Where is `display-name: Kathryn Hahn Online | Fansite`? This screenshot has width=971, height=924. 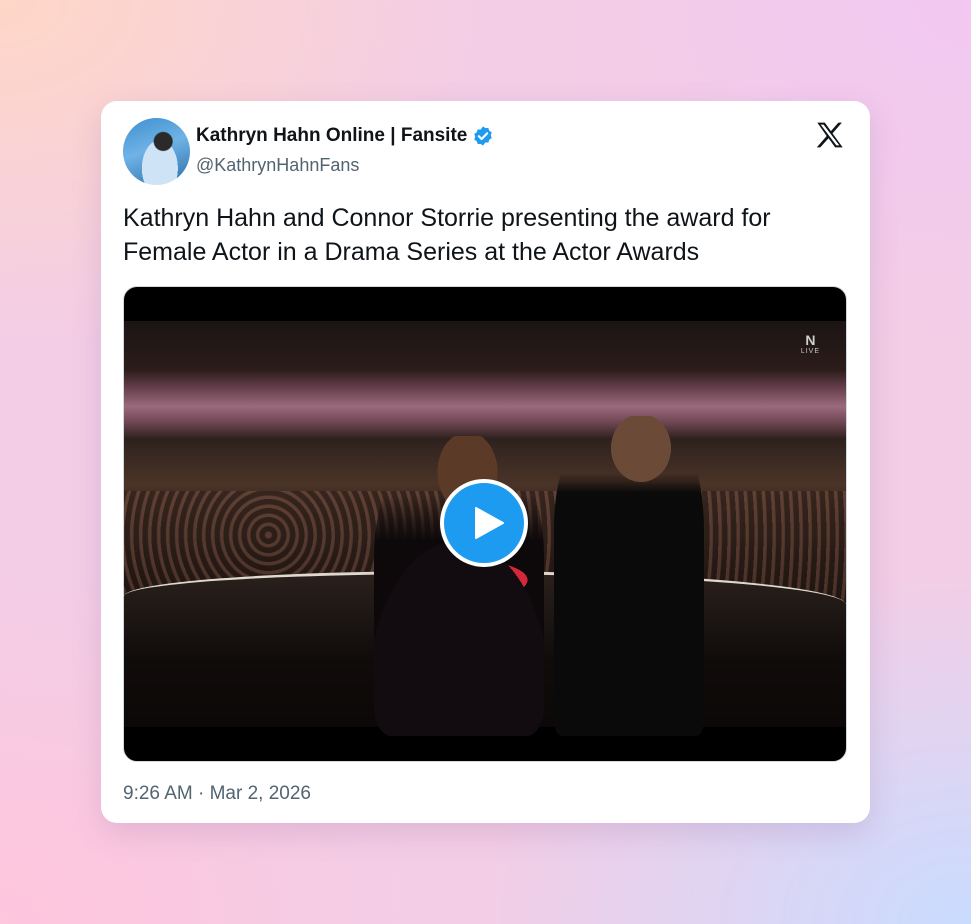 display-name: Kathryn Hahn Online | Fansite is located at coordinates (331, 136).